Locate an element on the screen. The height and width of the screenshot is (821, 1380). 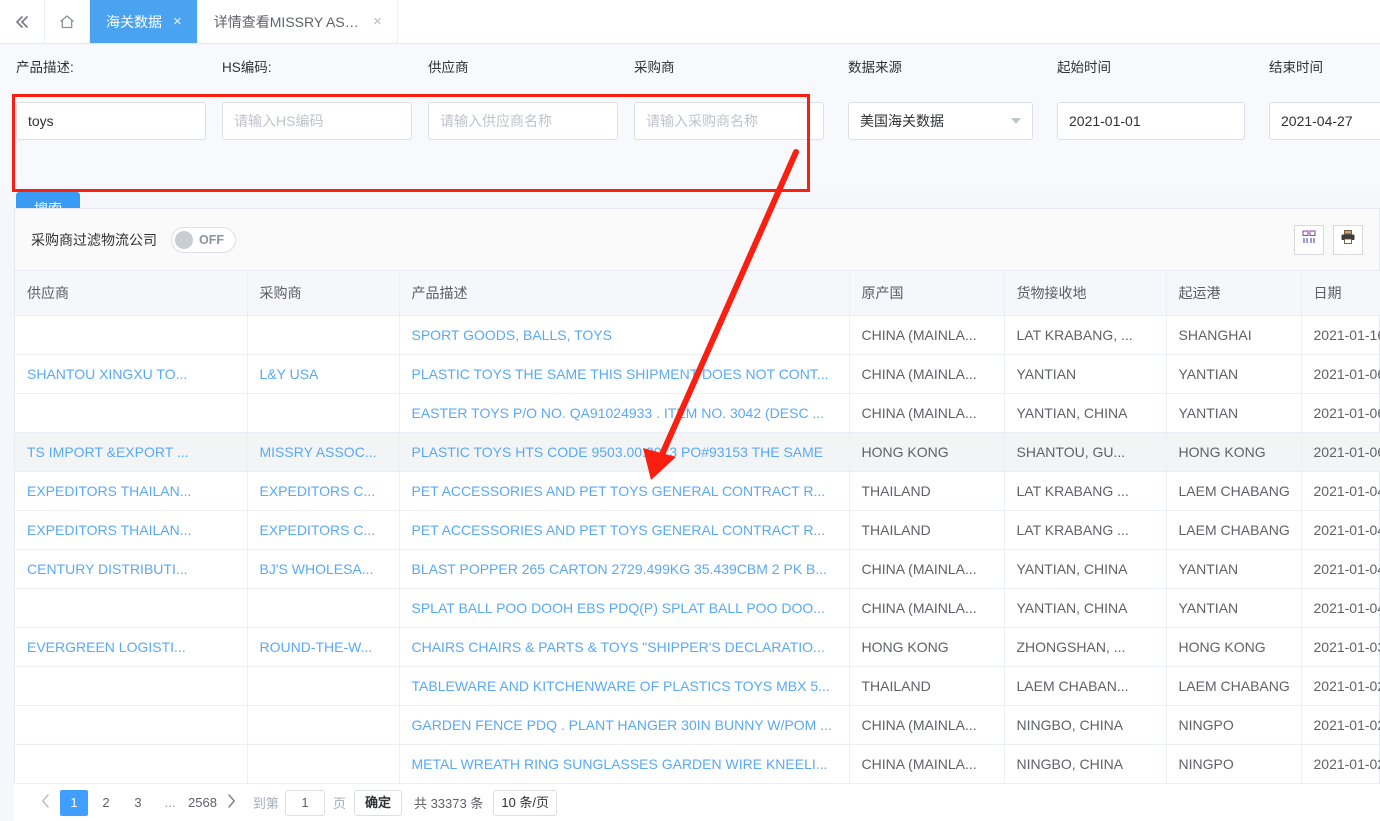
buyer-filter-toggle: OFF is located at coordinates (203, 239).